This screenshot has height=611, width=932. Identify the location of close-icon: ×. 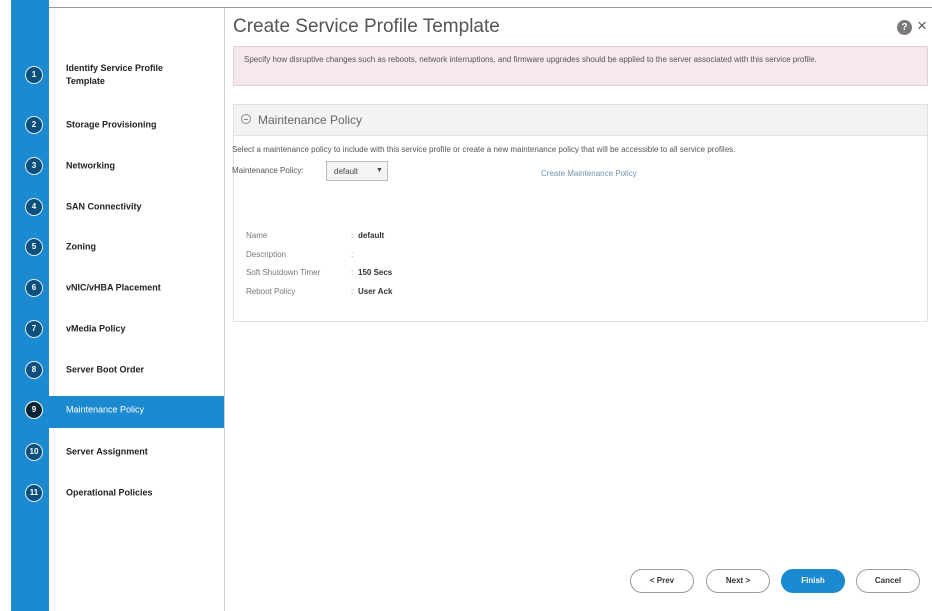
(922, 26).